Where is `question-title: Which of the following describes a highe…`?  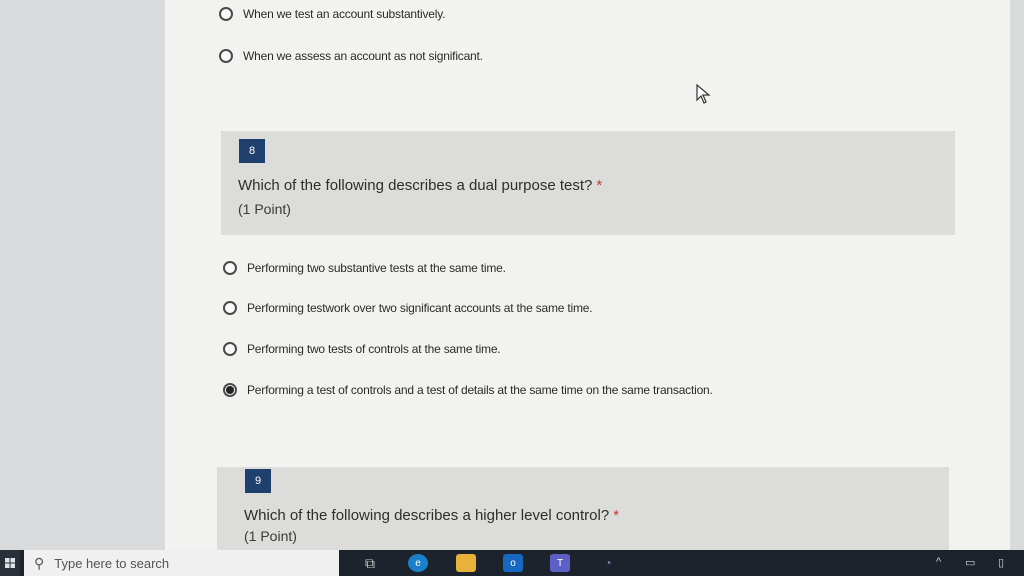
question-title: Which of the following describes a highe… is located at coordinates (431, 515).